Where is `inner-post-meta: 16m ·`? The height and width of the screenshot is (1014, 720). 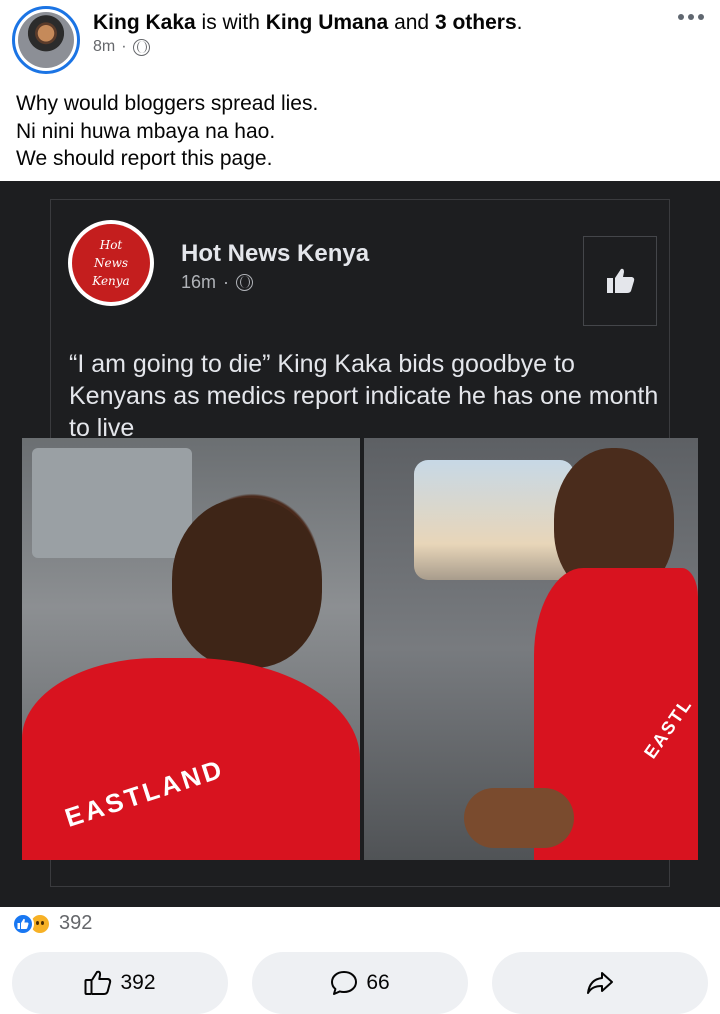 inner-post-meta: 16m · is located at coordinates (217, 282).